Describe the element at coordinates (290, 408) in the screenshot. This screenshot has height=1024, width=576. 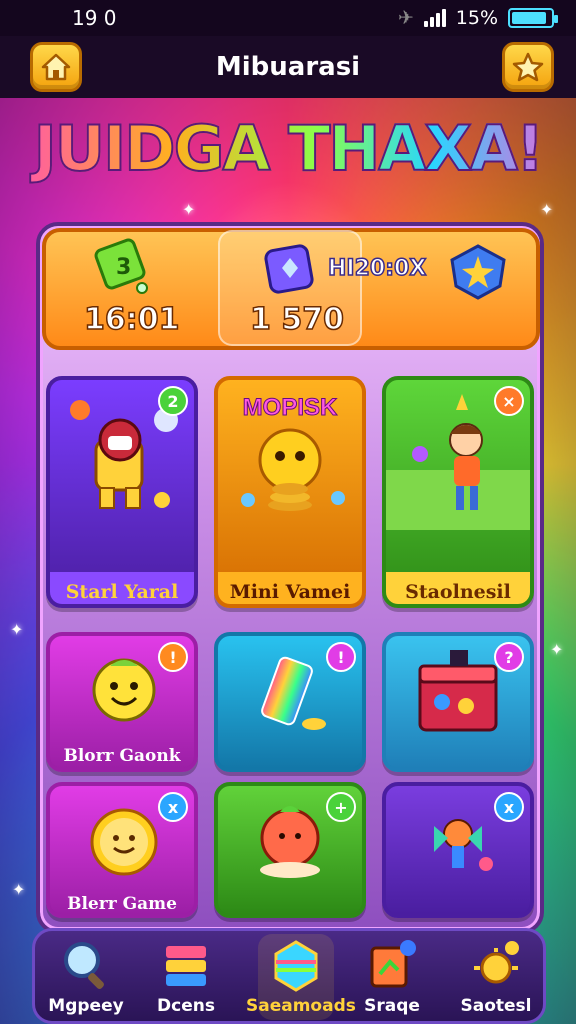
I see `card-top-title: MOPISK` at that location.